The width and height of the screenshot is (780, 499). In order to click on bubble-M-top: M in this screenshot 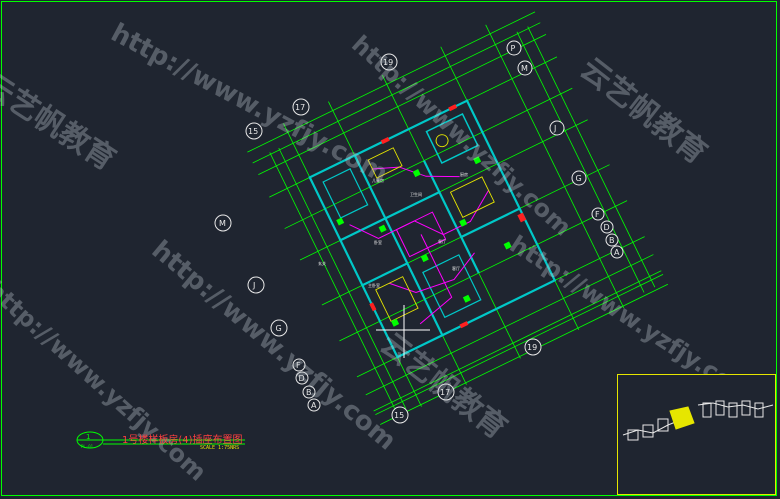, I will do `click(525, 68)`.